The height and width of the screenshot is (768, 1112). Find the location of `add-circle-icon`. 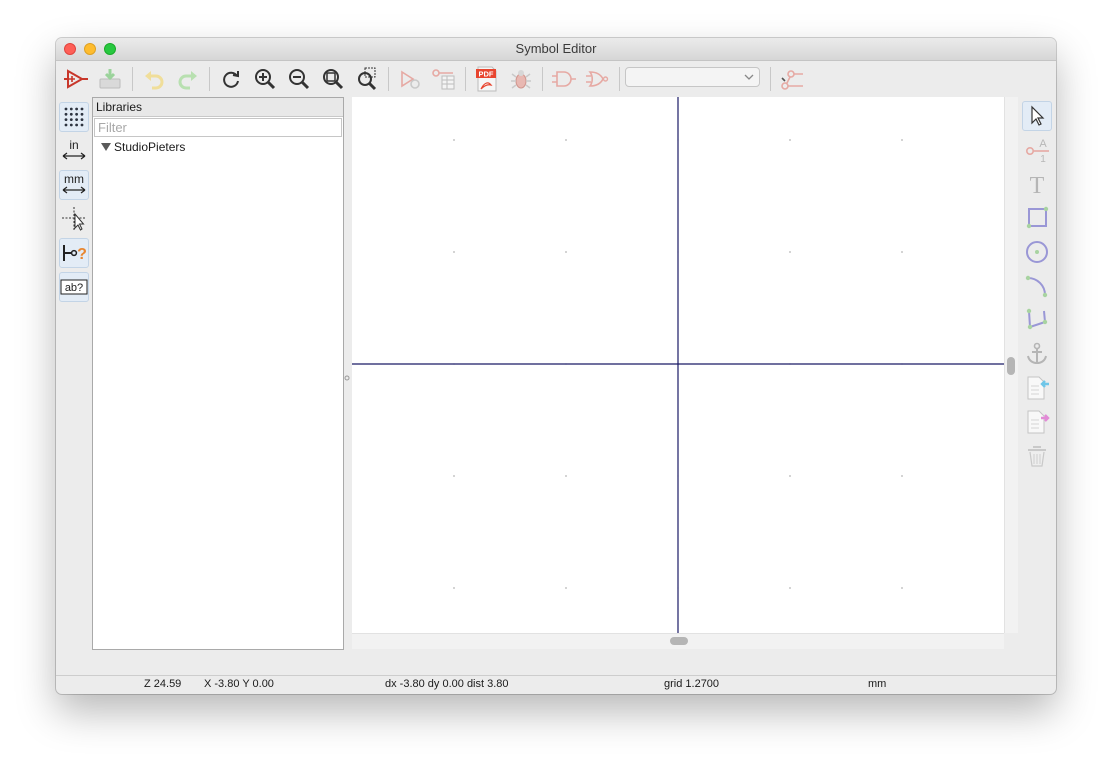

add-circle-icon is located at coordinates (1037, 252).